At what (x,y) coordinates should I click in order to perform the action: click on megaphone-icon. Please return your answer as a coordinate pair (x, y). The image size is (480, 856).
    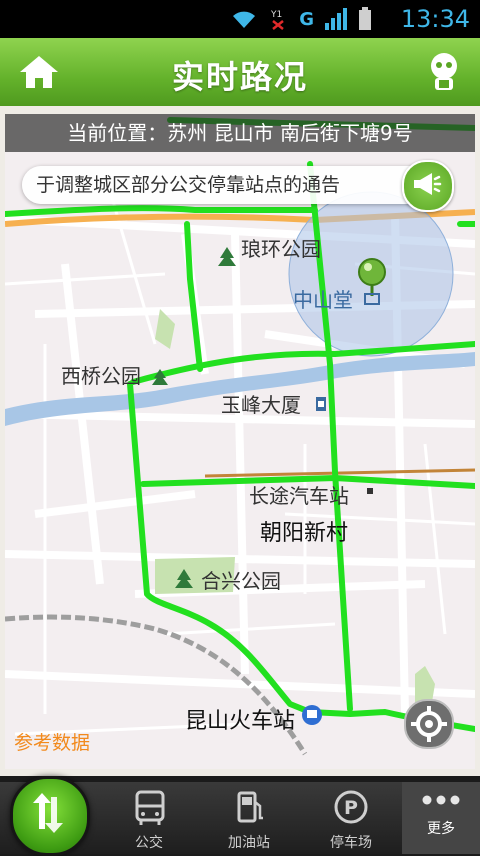
    Looking at the image, I should click on (428, 184).